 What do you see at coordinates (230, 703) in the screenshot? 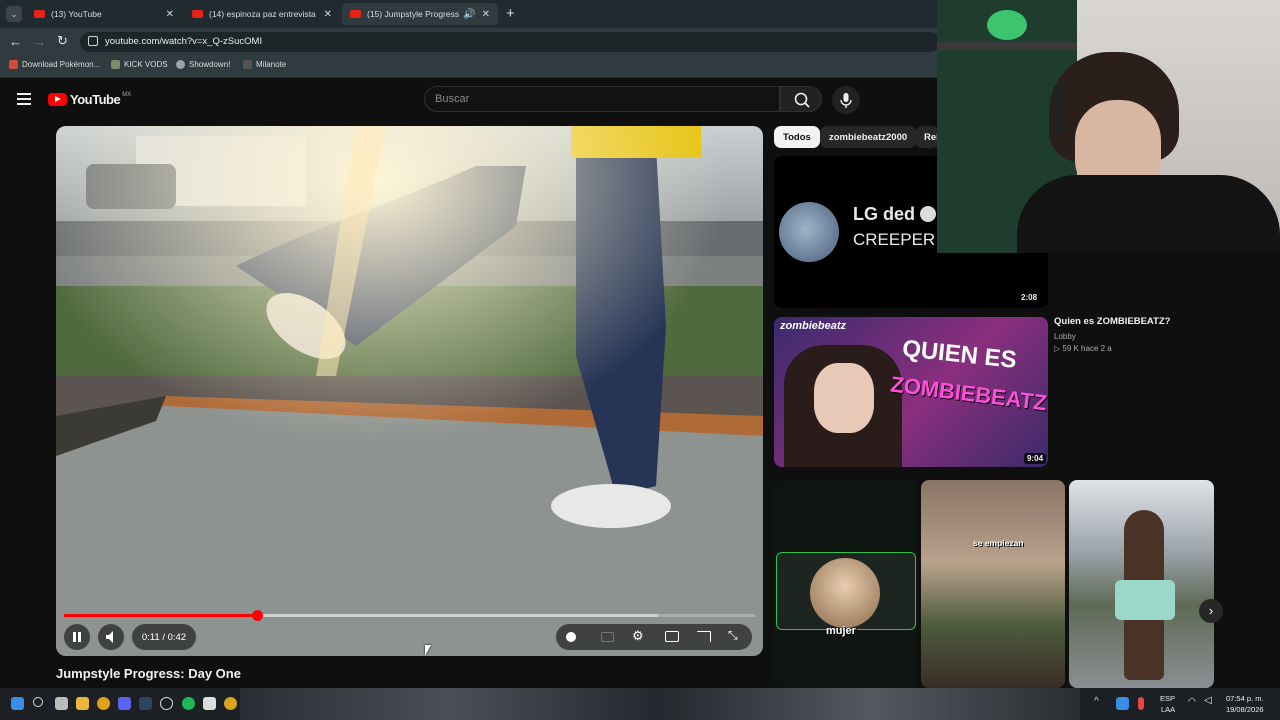
I see `browser-icon` at bounding box center [230, 703].